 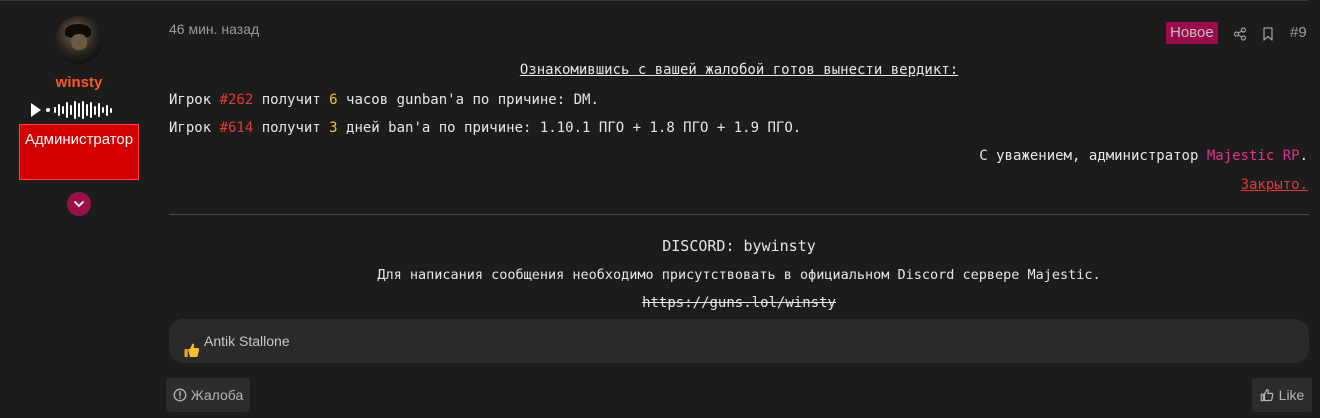 What do you see at coordinates (236, 128) in the screenshot?
I see `player-id-highlight: #614` at bounding box center [236, 128].